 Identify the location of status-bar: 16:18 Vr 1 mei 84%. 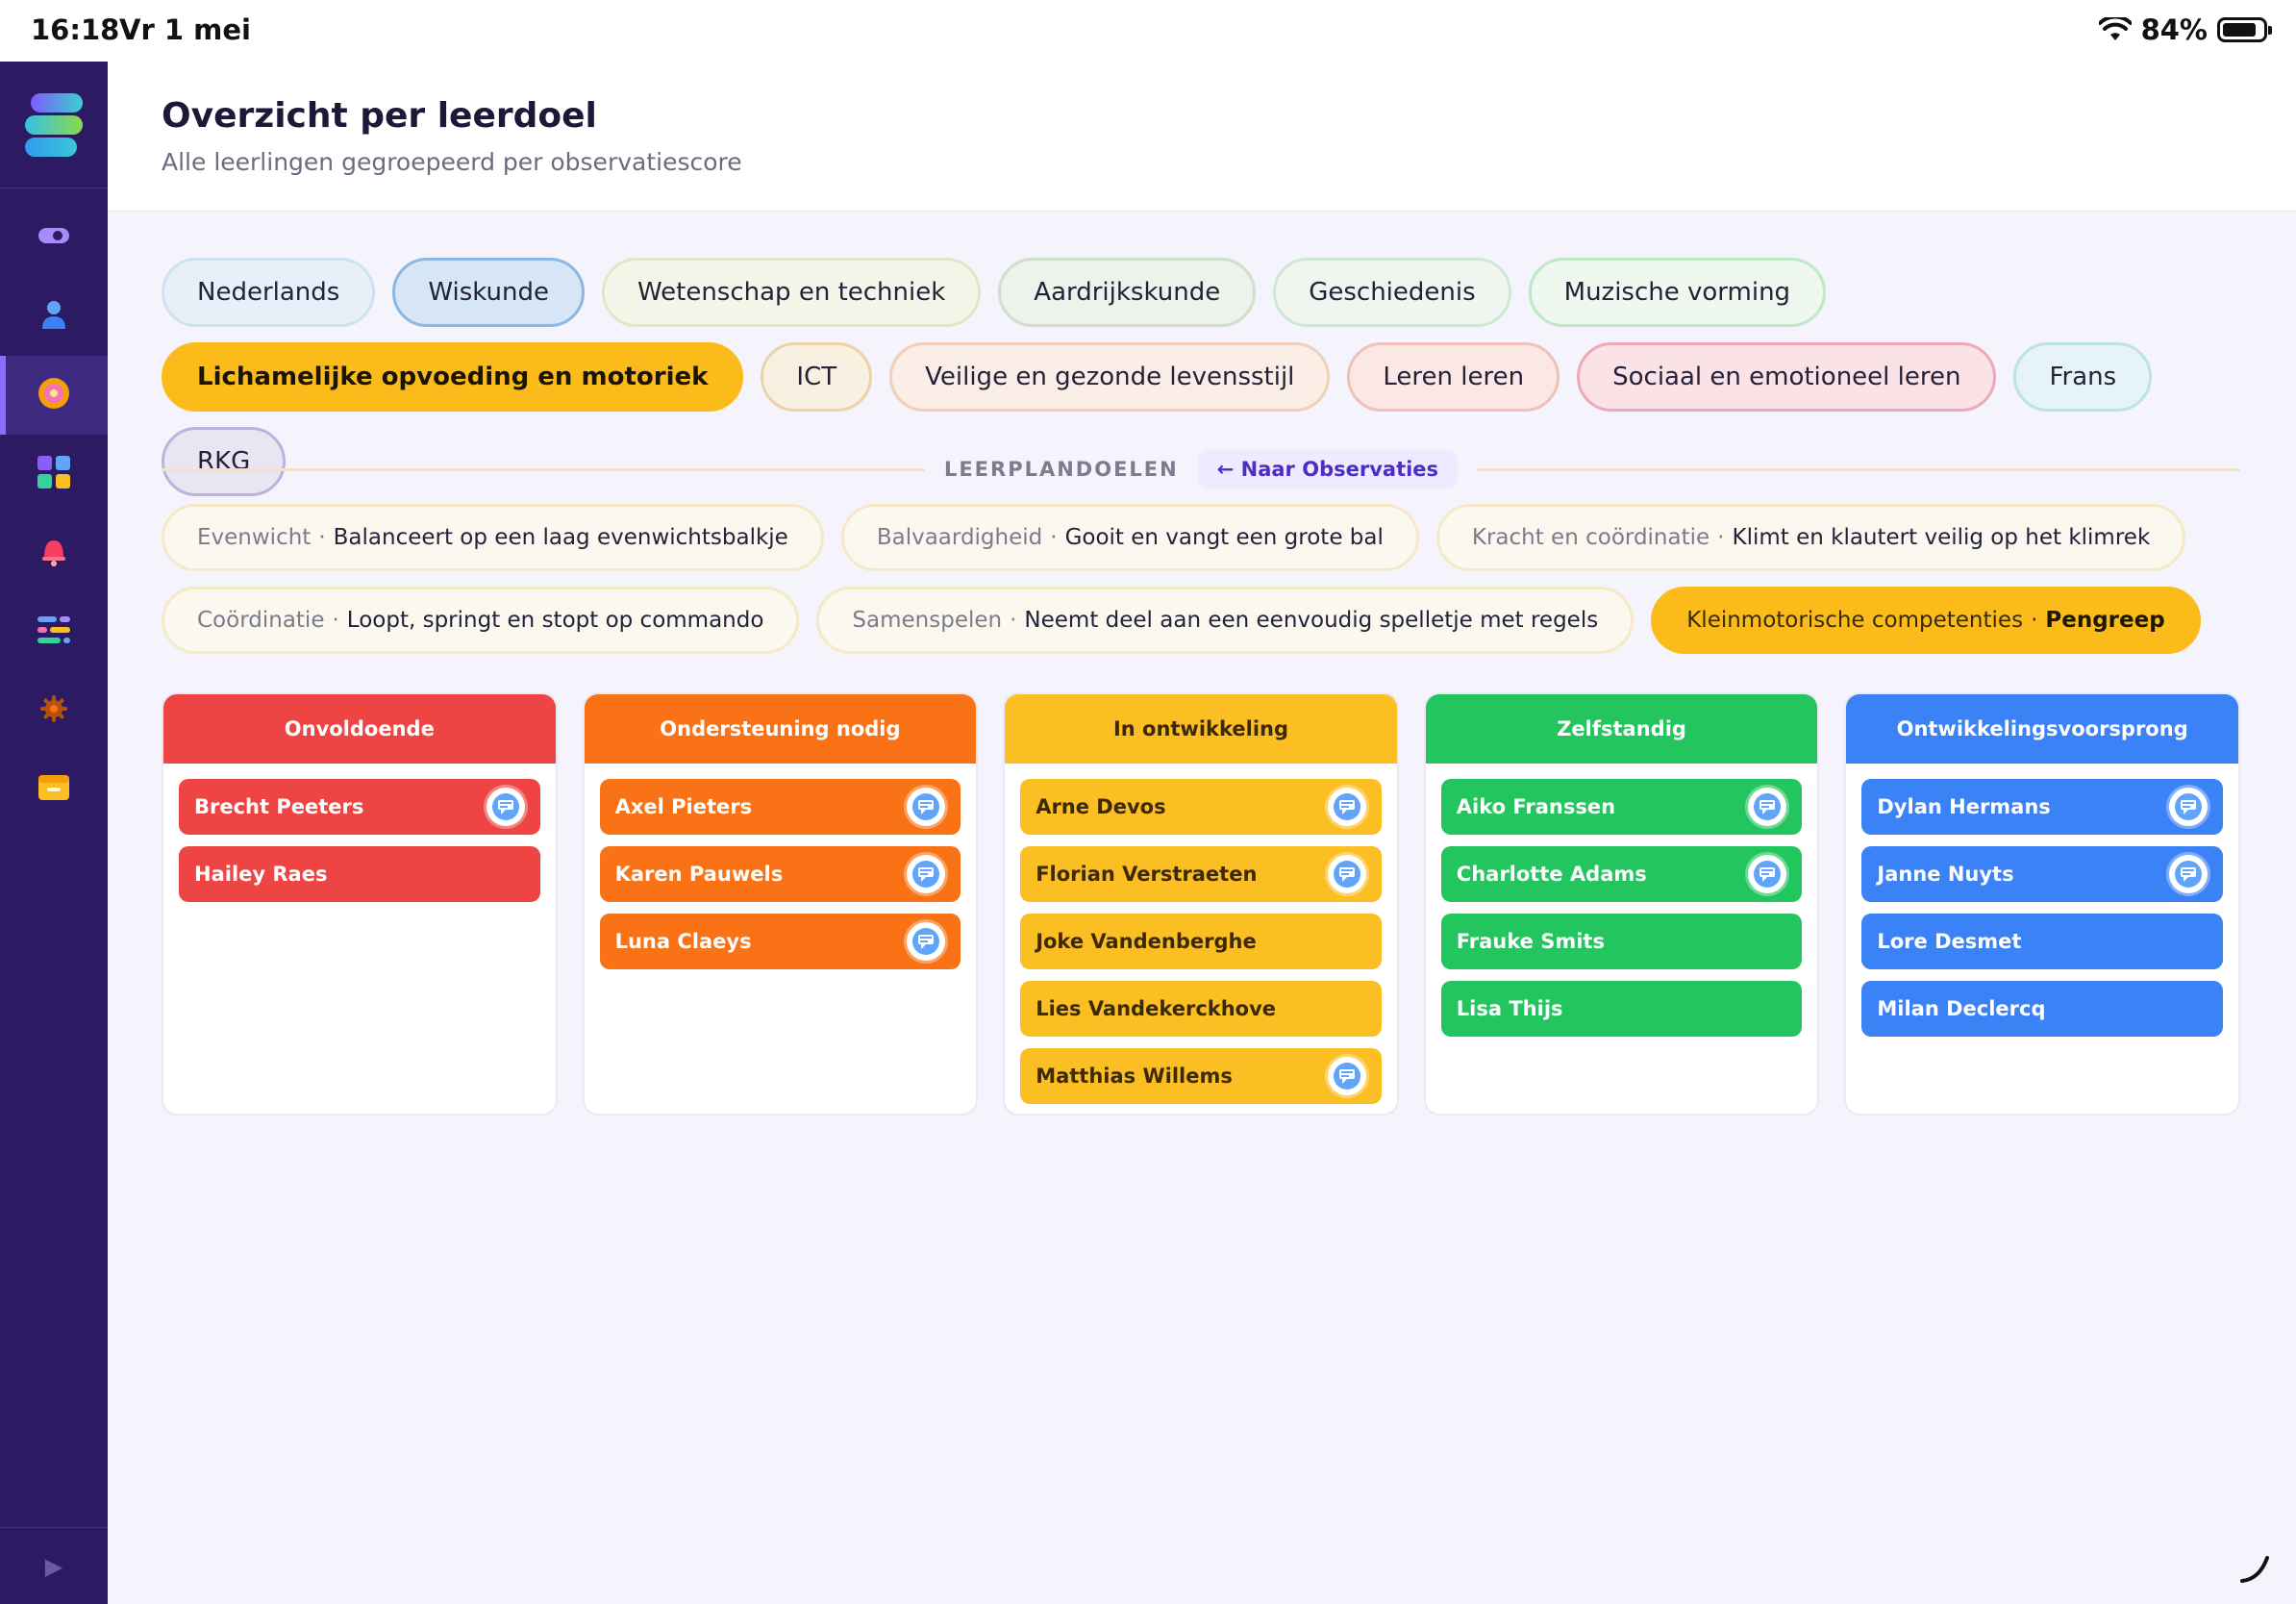
(1148, 31).